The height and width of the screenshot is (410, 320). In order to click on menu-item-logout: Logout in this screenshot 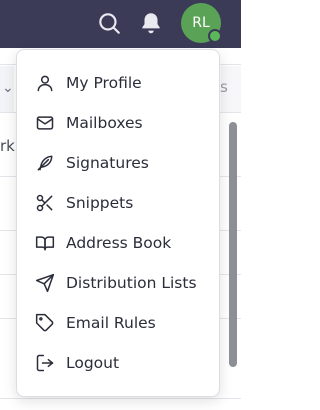, I will do `click(111, 363)`.